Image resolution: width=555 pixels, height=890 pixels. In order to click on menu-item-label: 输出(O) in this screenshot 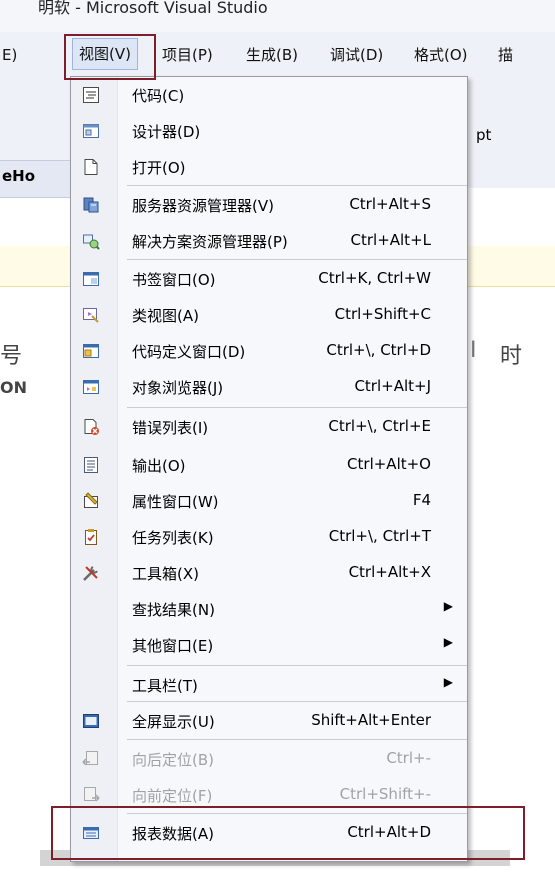, I will do `click(159, 466)`.